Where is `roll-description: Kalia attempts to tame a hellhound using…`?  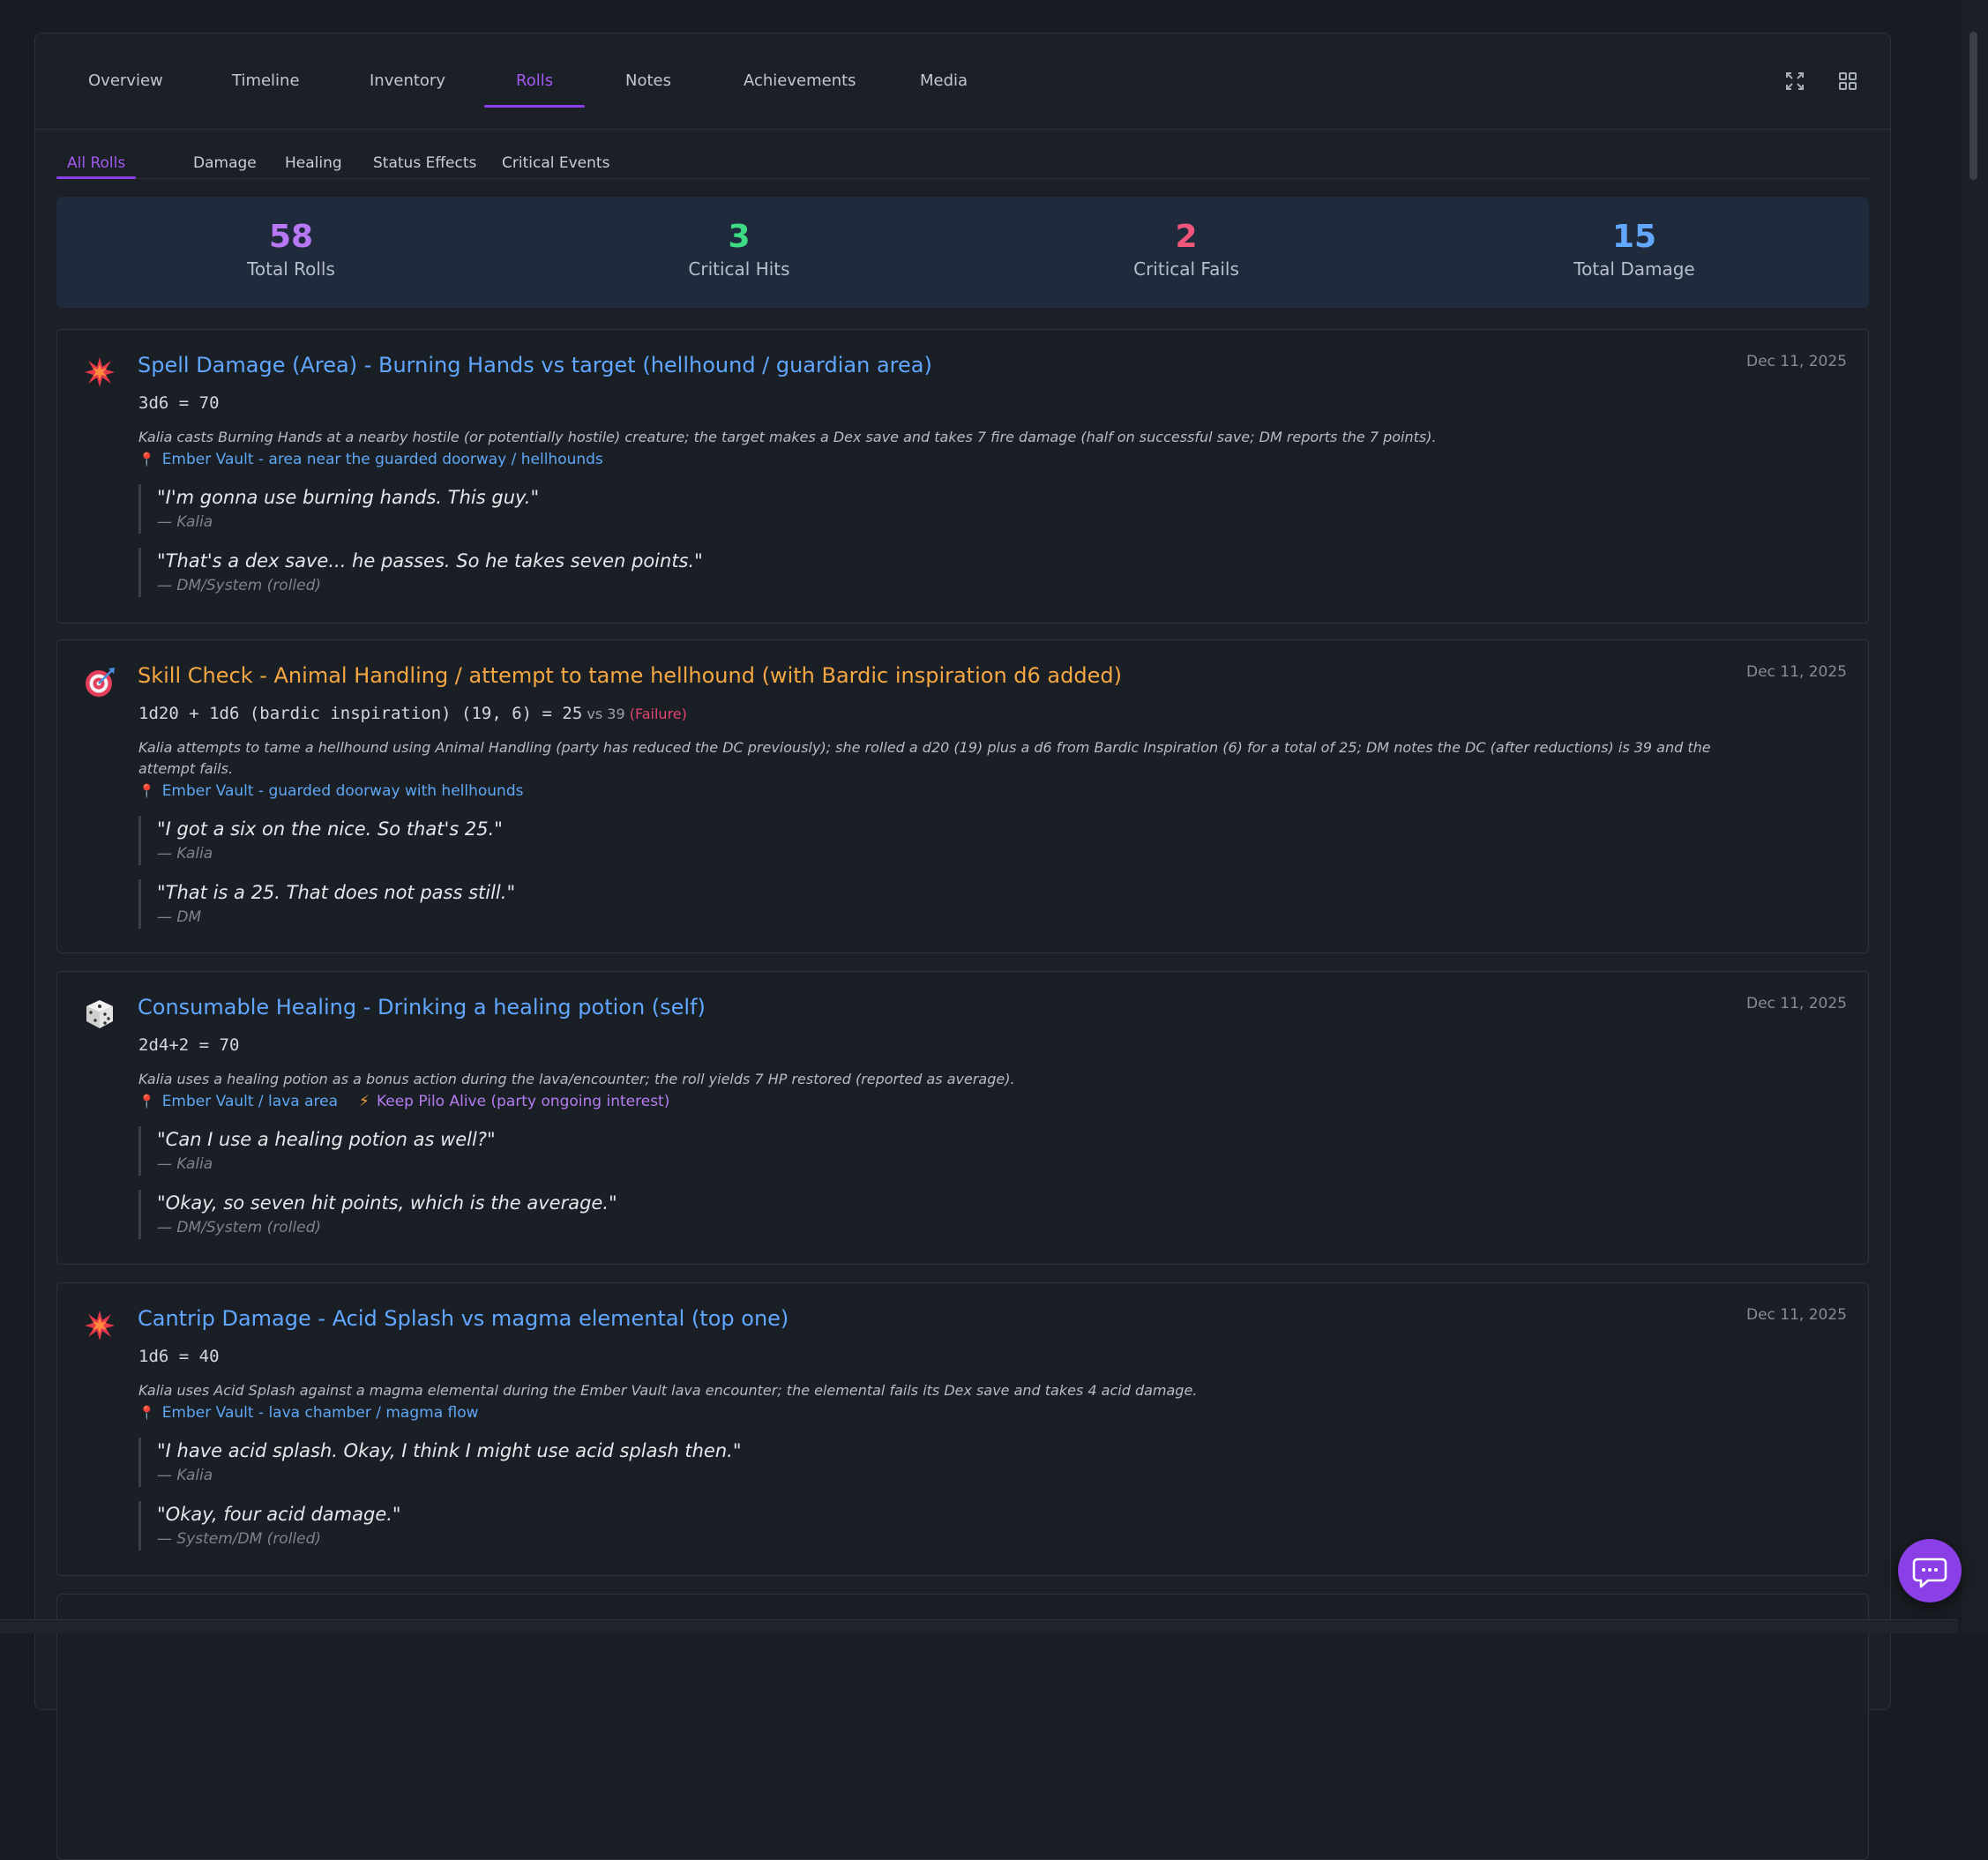
roll-description: Kalia attempts to tame a hellhound using… is located at coordinates (925, 758).